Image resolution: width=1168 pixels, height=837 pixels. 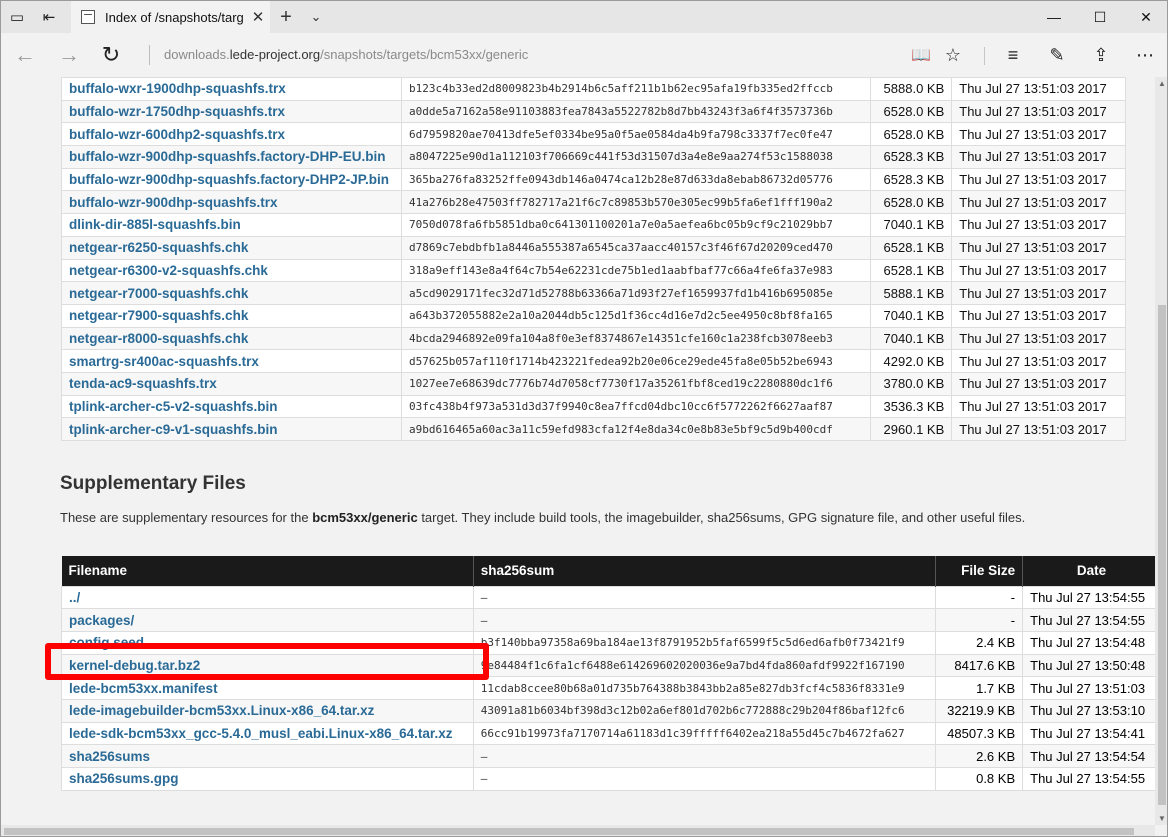 I want to click on header-file-size: File Size, so click(x=979, y=571).